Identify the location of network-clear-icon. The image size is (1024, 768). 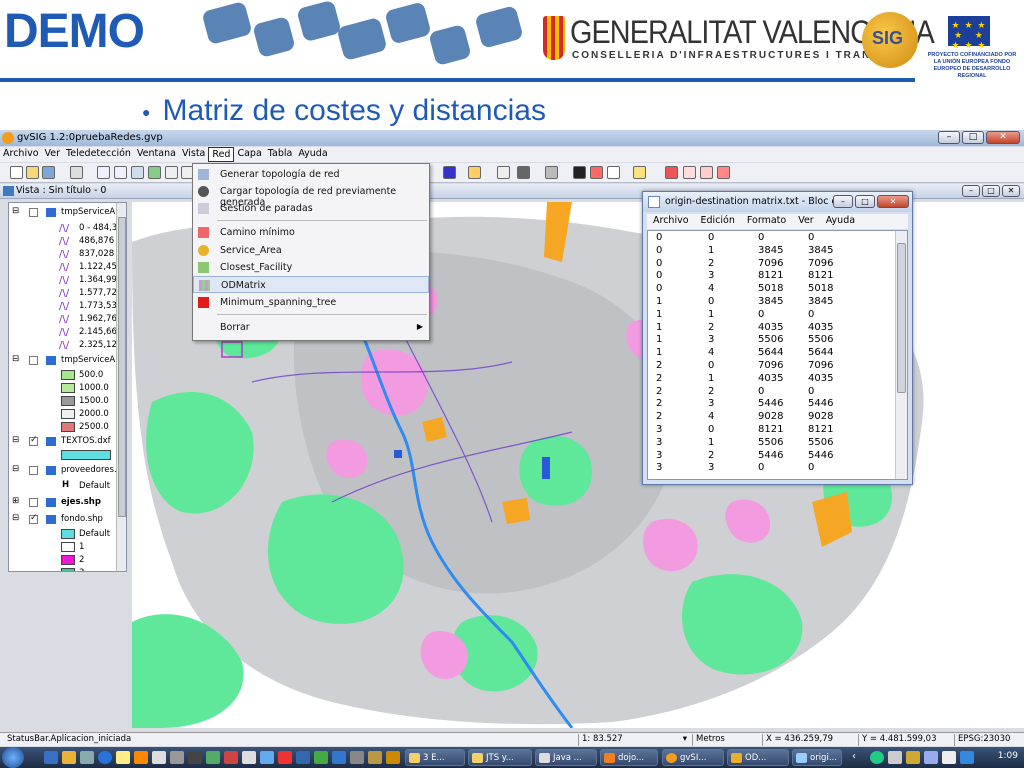
(723, 172).